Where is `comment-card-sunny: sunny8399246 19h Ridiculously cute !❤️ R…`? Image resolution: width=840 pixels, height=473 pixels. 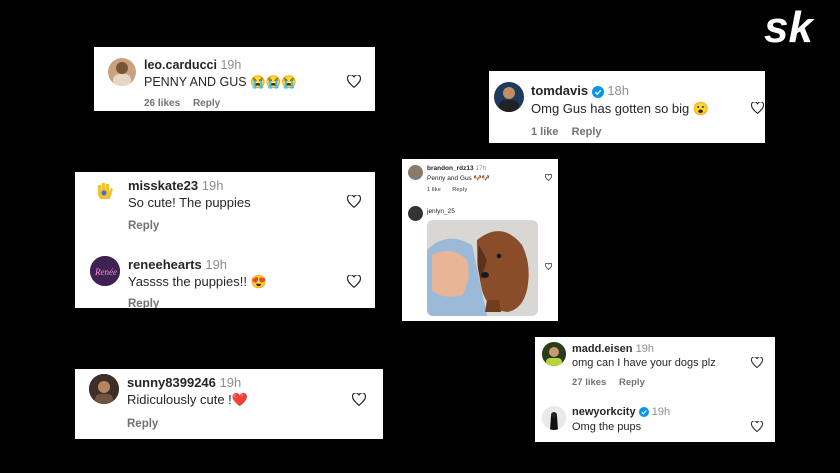
comment-card-sunny: sunny8399246 19h Ridiculously cute !❤️ R… is located at coordinates (229, 404).